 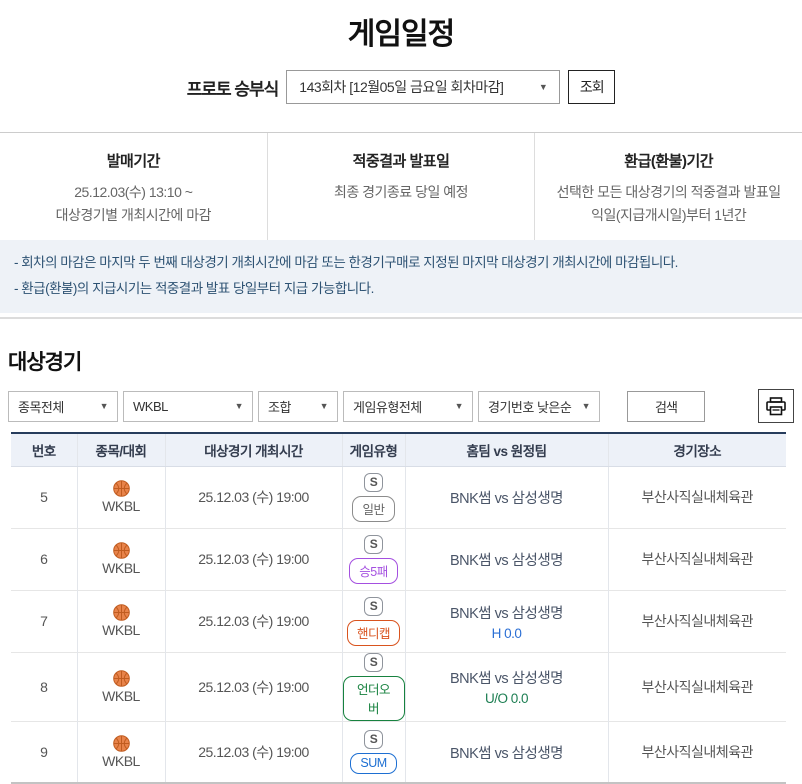 What do you see at coordinates (44, 686) in the screenshot?
I see `game-number: 8` at bounding box center [44, 686].